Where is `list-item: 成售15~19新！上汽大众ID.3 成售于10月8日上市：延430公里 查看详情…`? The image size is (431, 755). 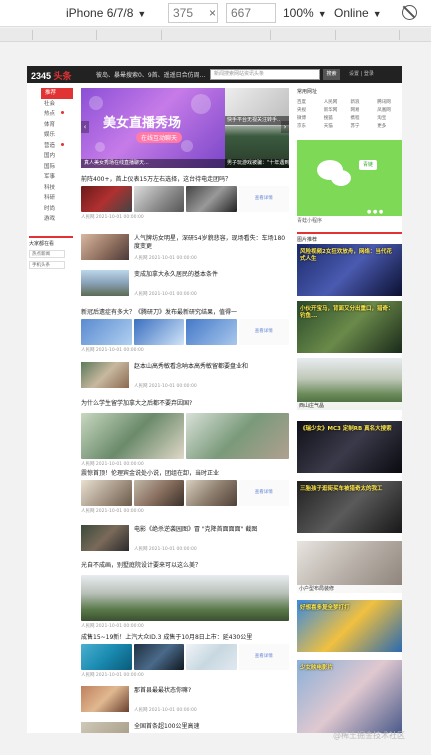 list-item: 成售15~19新！上汽大众ID.3 成售于10月8日上市：延430公里 查看详情… is located at coordinates (185, 655).